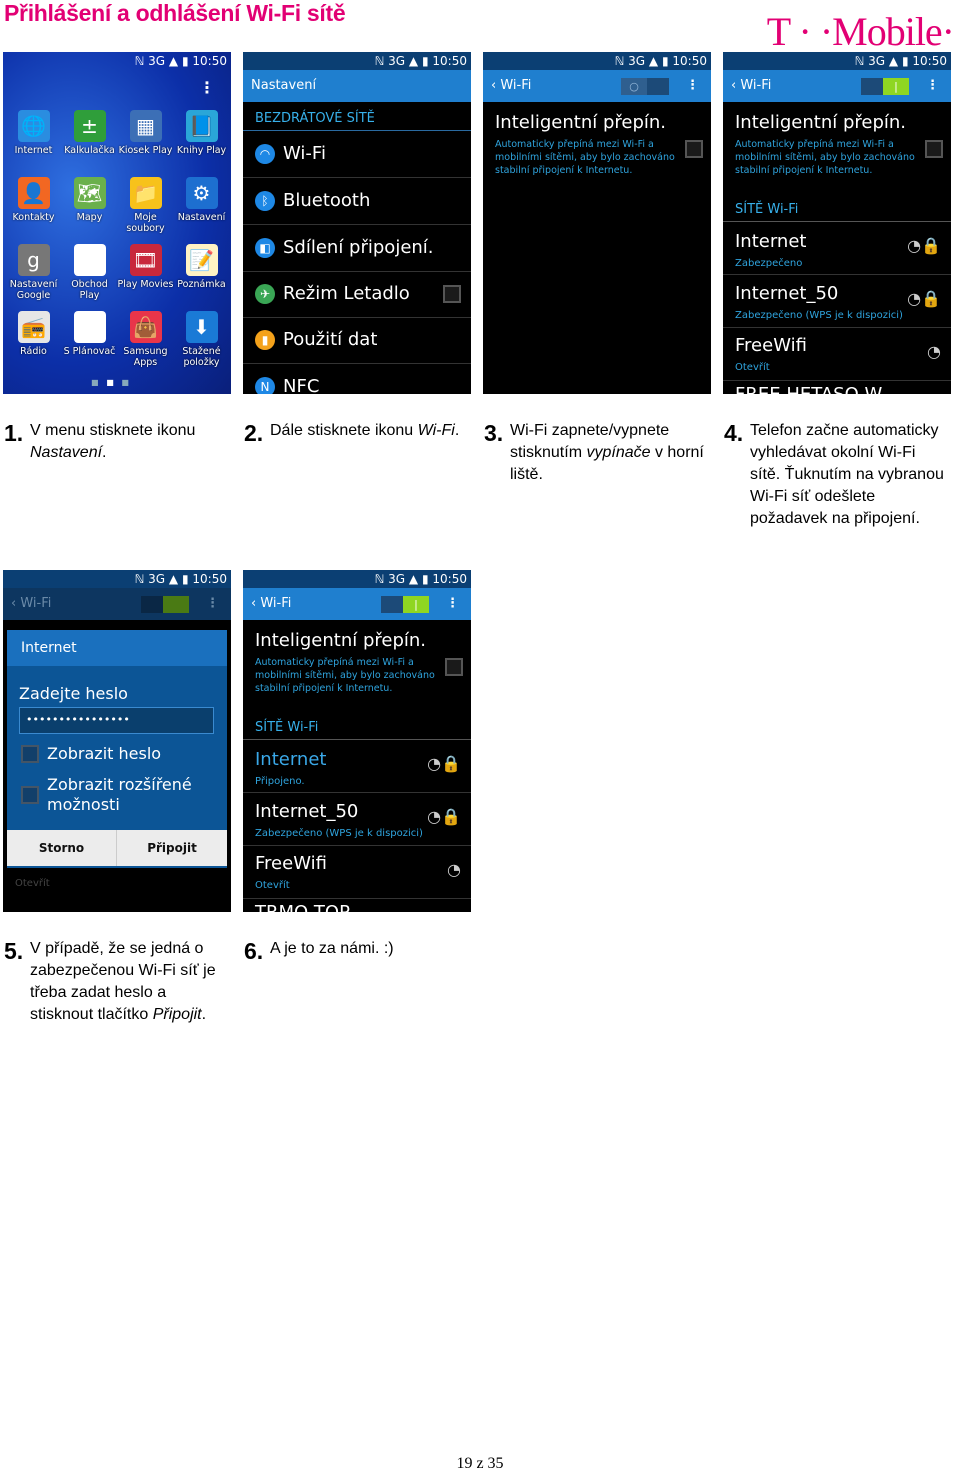 The image size is (960, 1474). I want to click on app-glyph-icon: 📝, so click(201, 260).